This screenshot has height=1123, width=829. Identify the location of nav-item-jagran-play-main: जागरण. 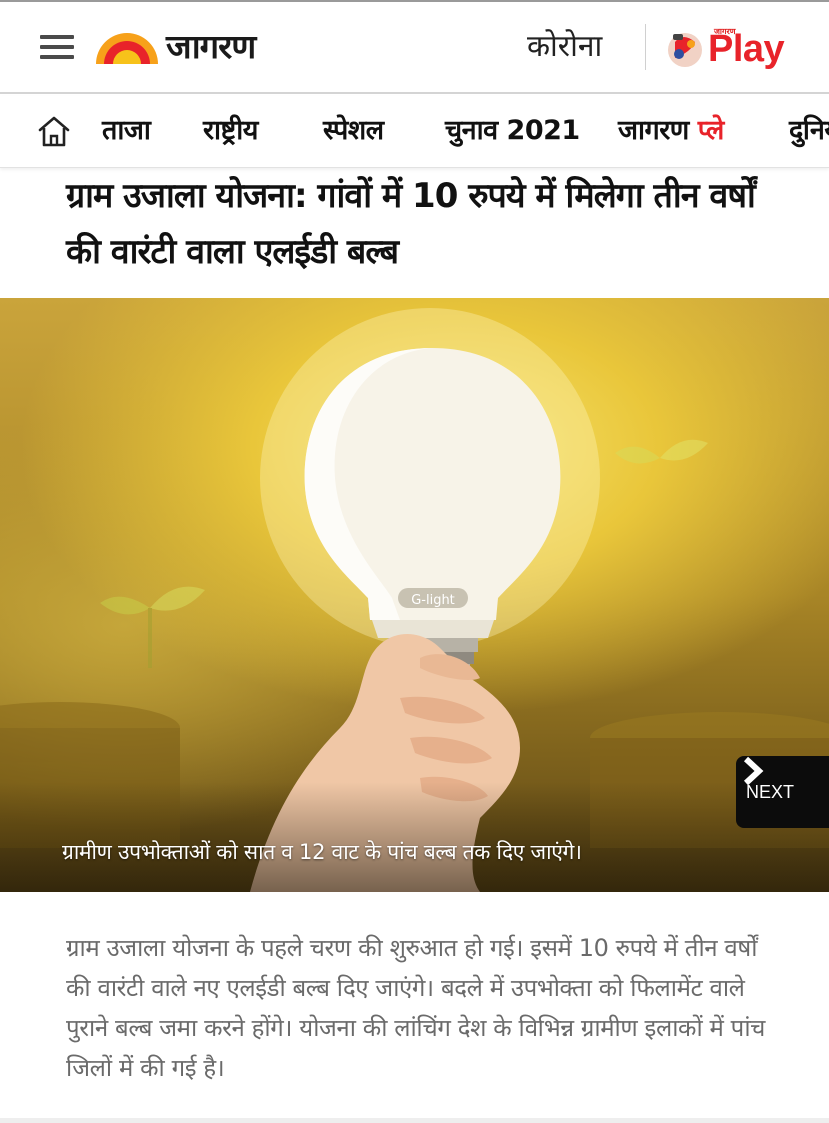
(653, 130).